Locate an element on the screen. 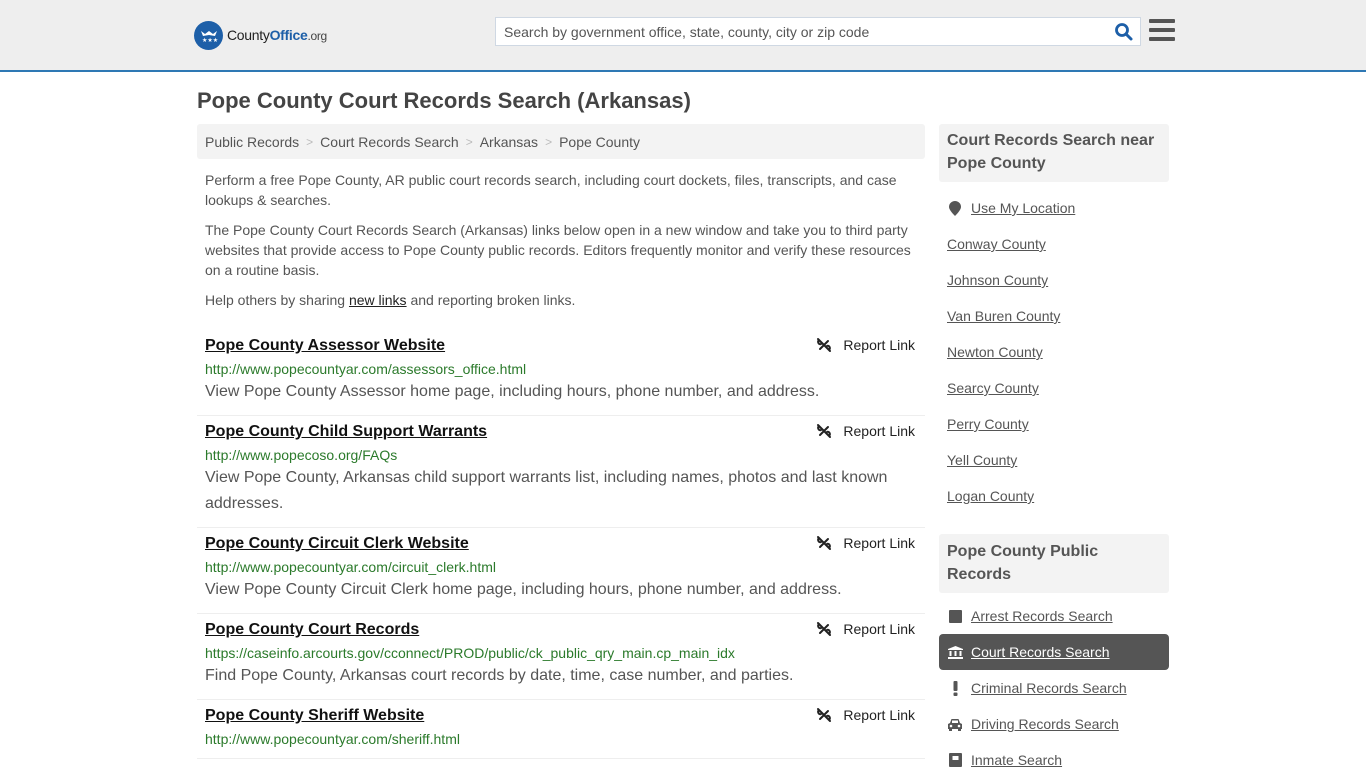 Image resolution: width=1366 pixels, height=778 pixels. nearby-heading: Court Records Search near Pope County is located at coordinates (1054, 153).